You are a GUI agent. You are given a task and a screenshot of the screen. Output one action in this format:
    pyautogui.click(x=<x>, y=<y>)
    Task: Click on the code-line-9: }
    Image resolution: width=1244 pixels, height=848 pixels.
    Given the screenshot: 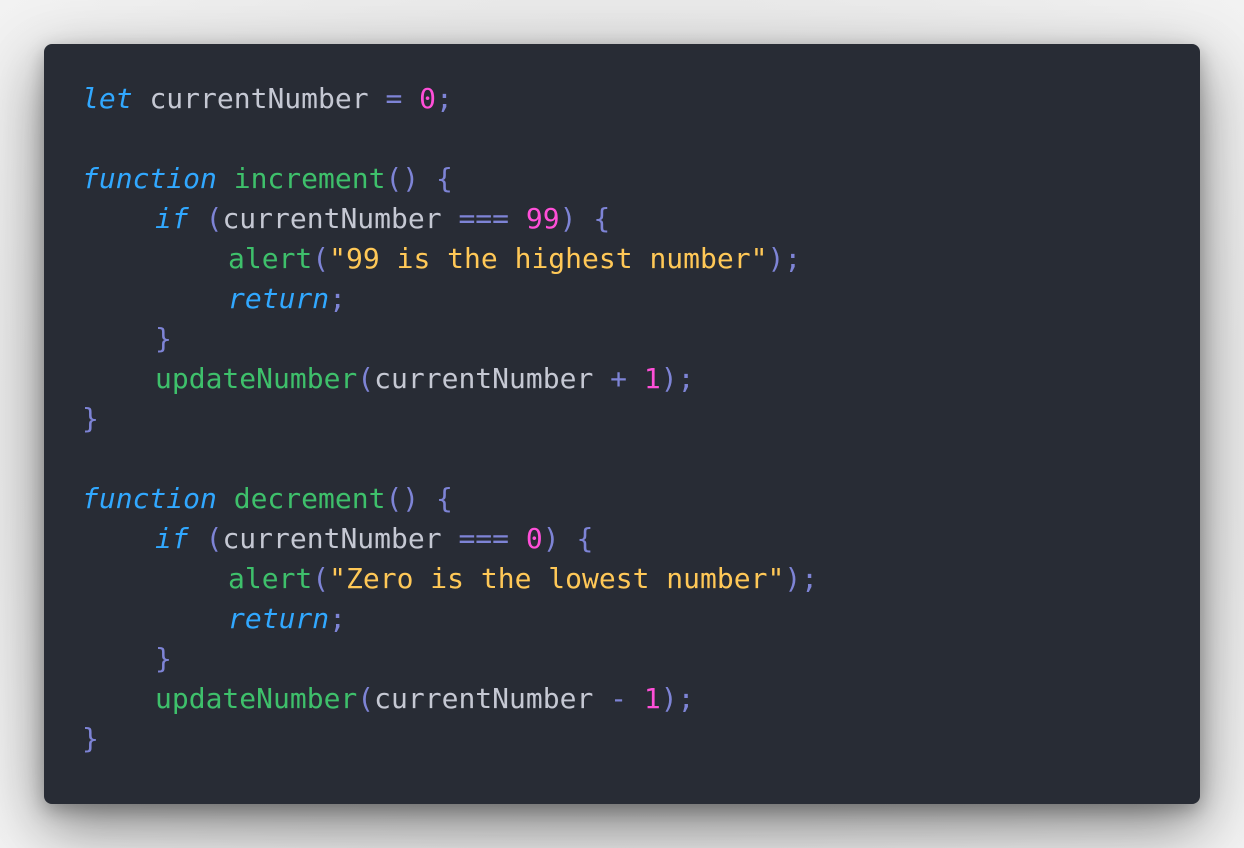 What is the action you would take?
    pyautogui.click(x=450, y=419)
    